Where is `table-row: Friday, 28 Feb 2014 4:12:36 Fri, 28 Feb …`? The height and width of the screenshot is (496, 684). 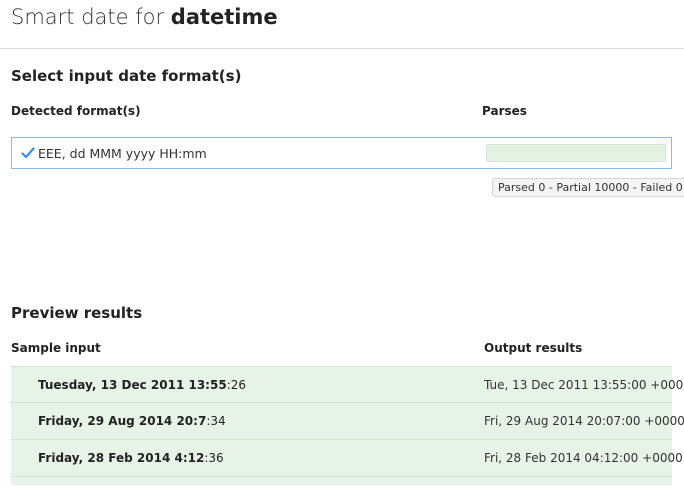
table-row: Friday, 28 Feb 2014 4:12:36 Fri, 28 Feb … is located at coordinates (347, 458).